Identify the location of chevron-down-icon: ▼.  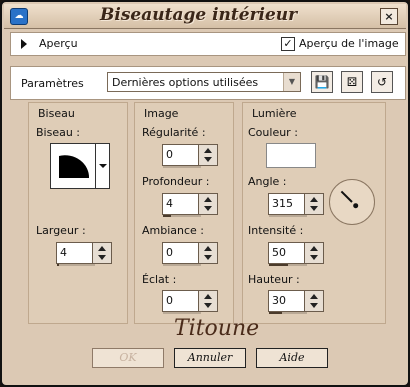
(291, 82).